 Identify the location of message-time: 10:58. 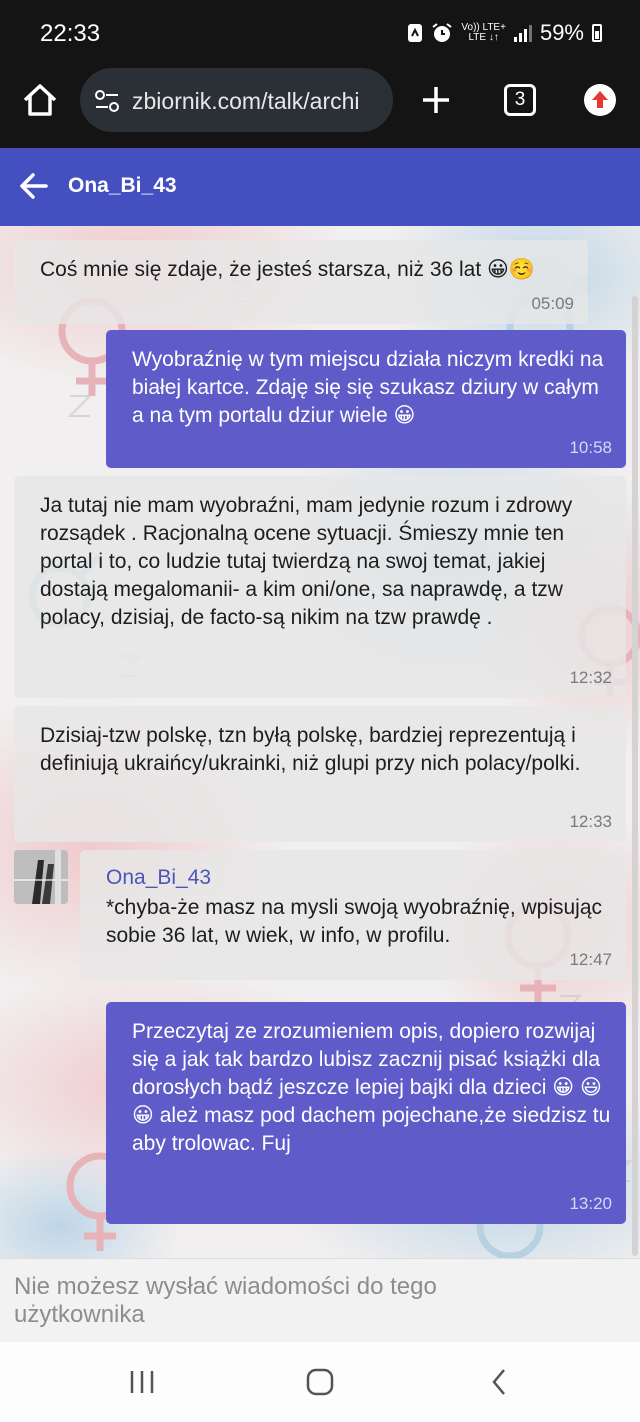
(590, 447).